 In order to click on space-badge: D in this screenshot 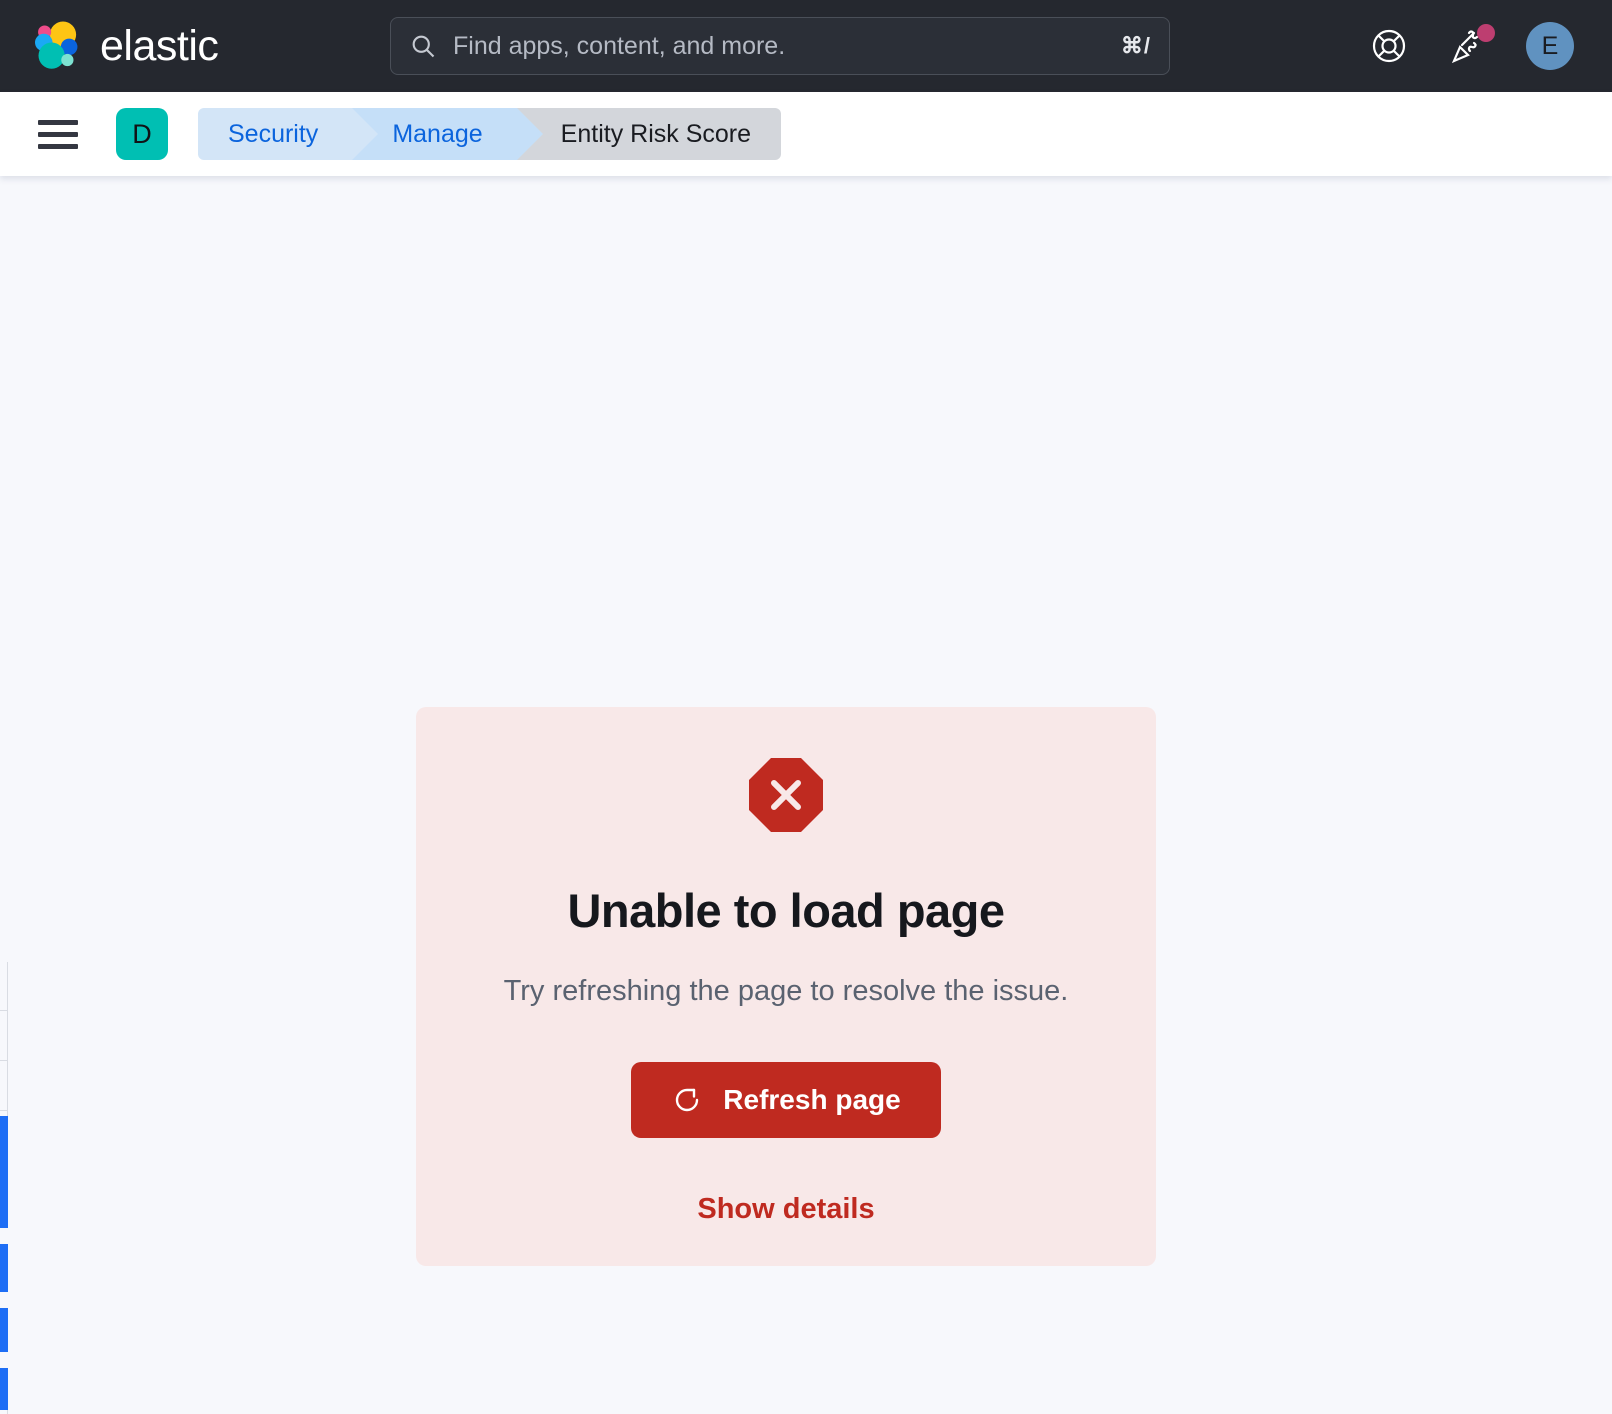, I will do `click(142, 134)`.